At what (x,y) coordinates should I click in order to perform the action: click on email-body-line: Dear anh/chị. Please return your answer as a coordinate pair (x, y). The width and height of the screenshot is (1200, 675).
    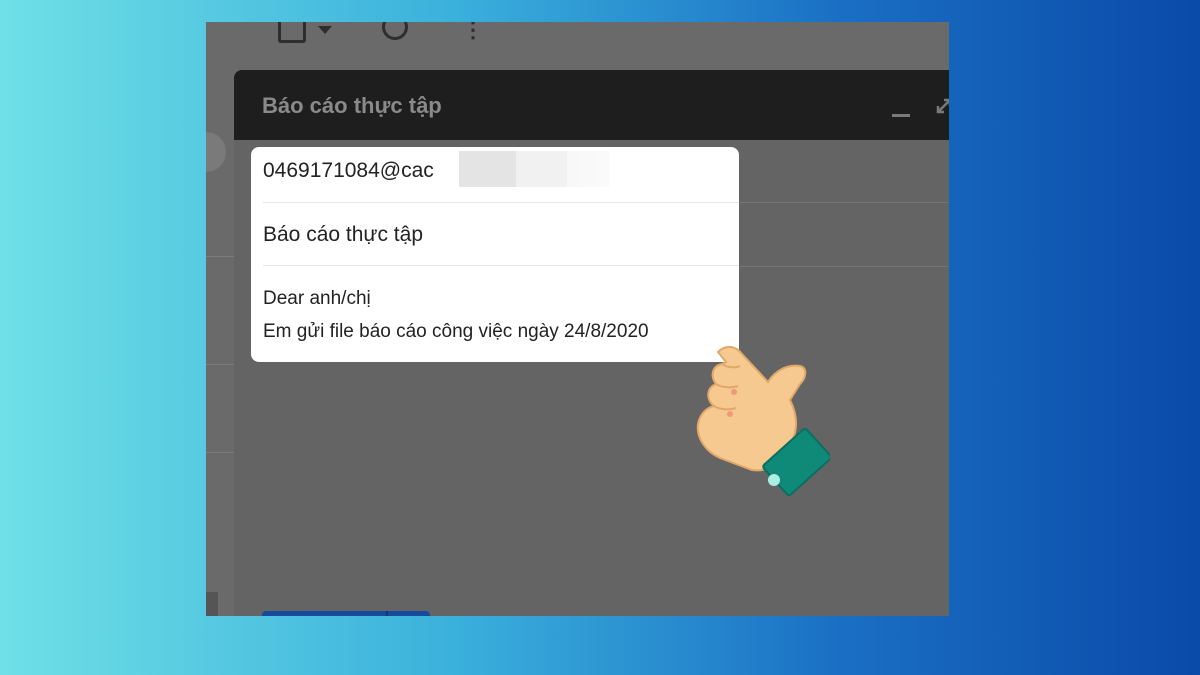
    Looking at the image, I should click on (317, 299).